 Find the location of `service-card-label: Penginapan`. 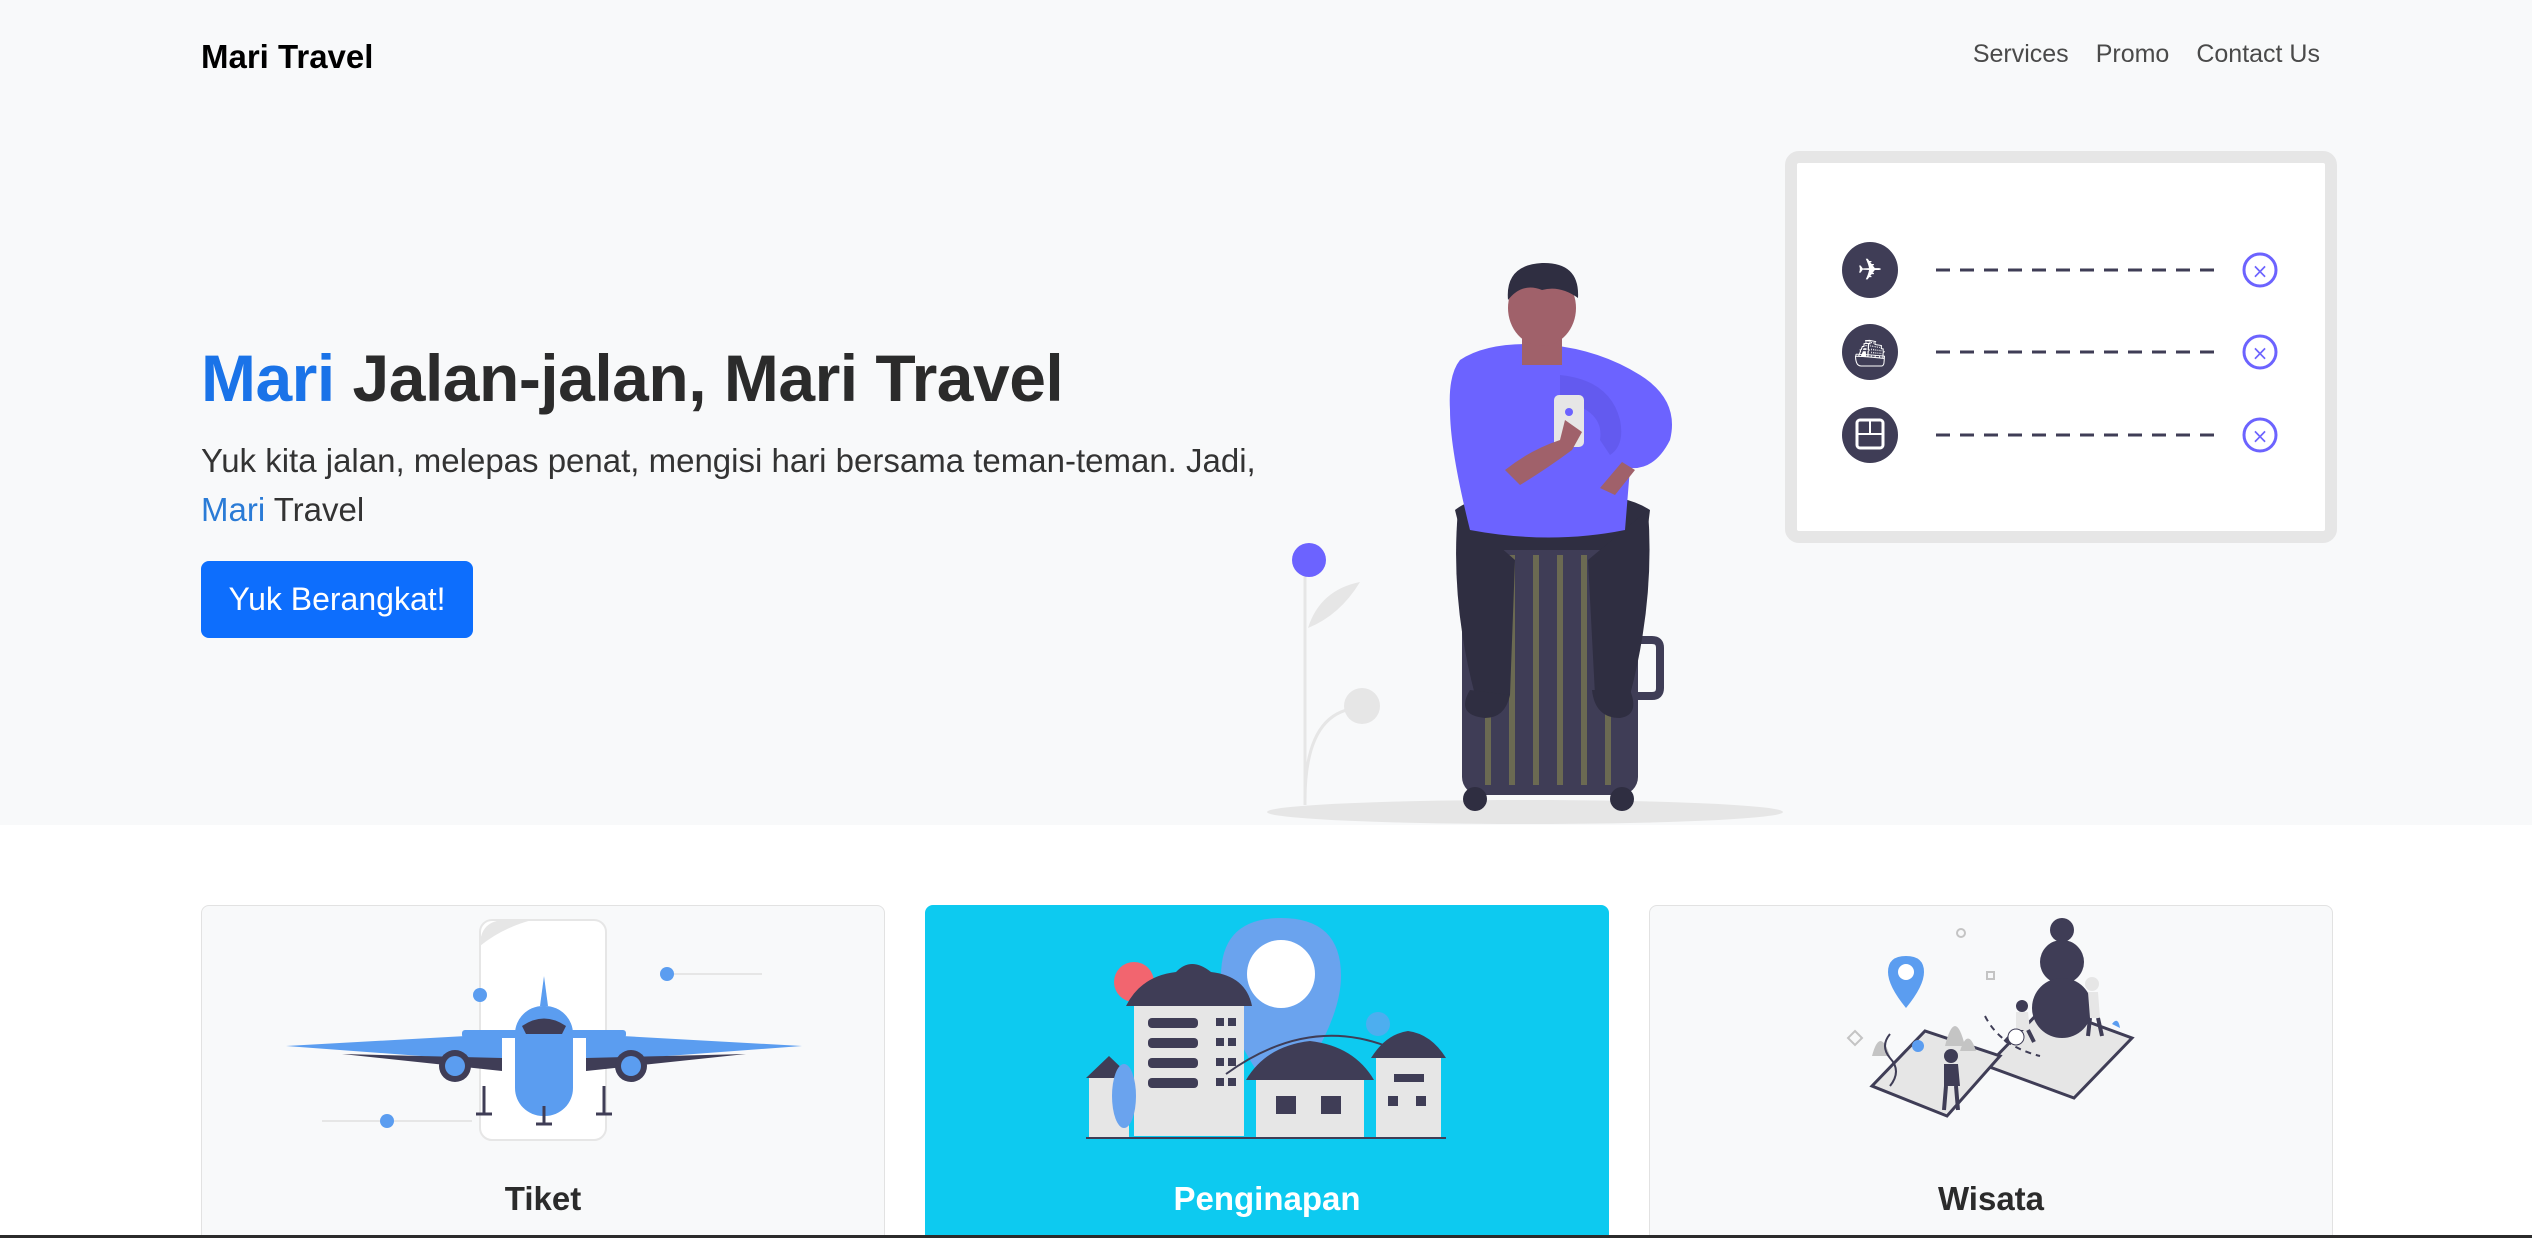

service-card-label: Penginapan is located at coordinates (1267, 1198).